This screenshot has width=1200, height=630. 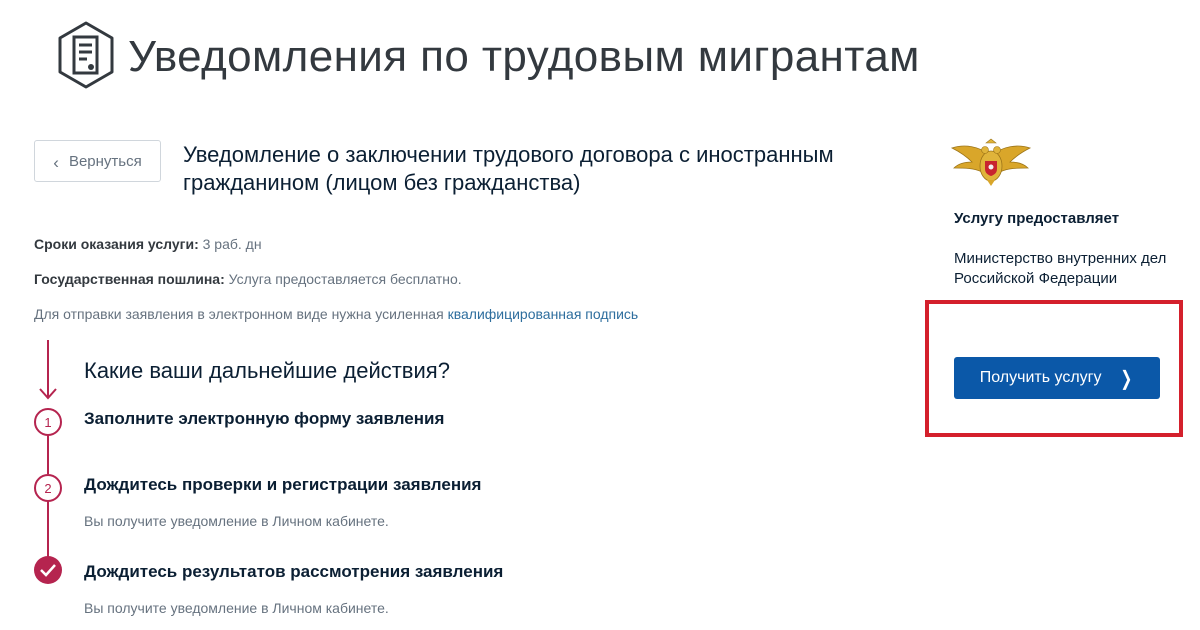 I want to click on step-3-marker, so click(x=48, y=570).